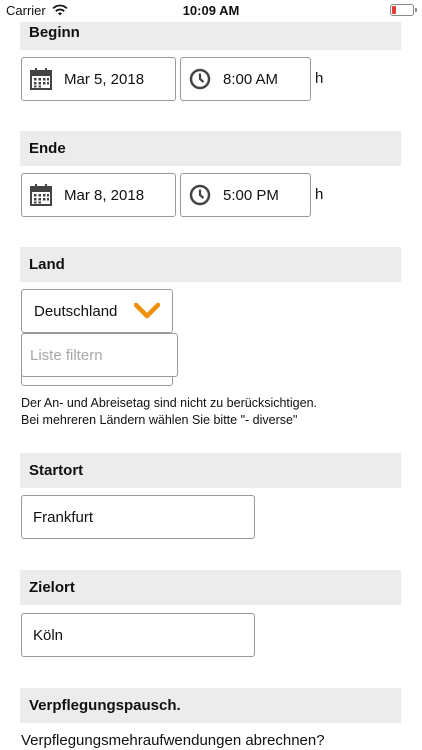 The image size is (422, 750). What do you see at coordinates (251, 195) in the screenshot?
I see `time-value: 5:00 PM` at bounding box center [251, 195].